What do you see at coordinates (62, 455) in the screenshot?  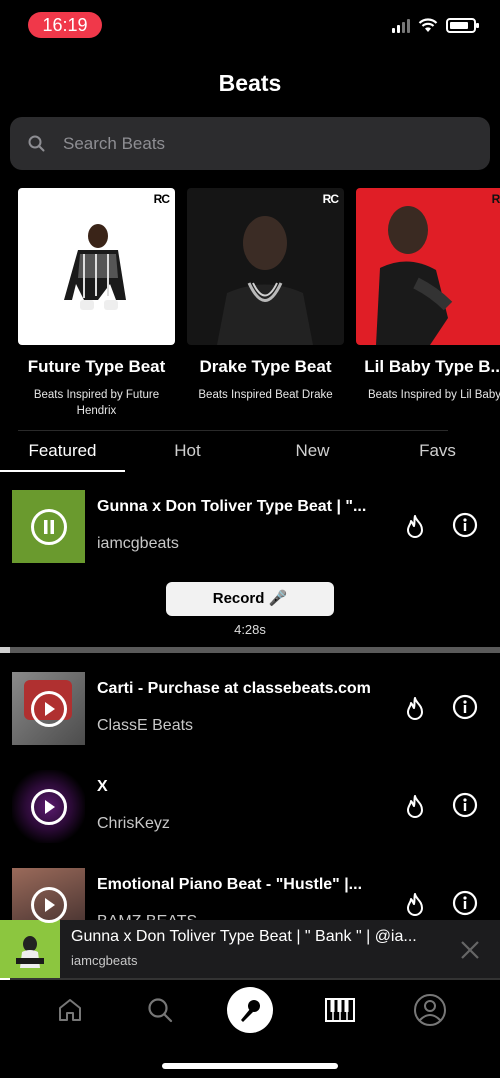 I see `tab-featured: Featured` at bounding box center [62, 455].